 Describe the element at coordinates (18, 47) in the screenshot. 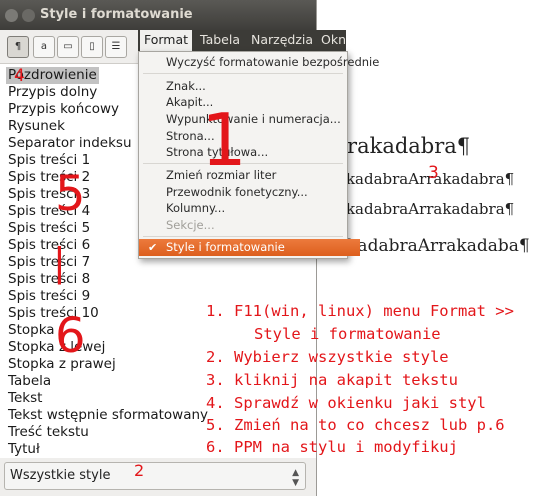

I see `paragraph-styles-icon: ¶` at that location.